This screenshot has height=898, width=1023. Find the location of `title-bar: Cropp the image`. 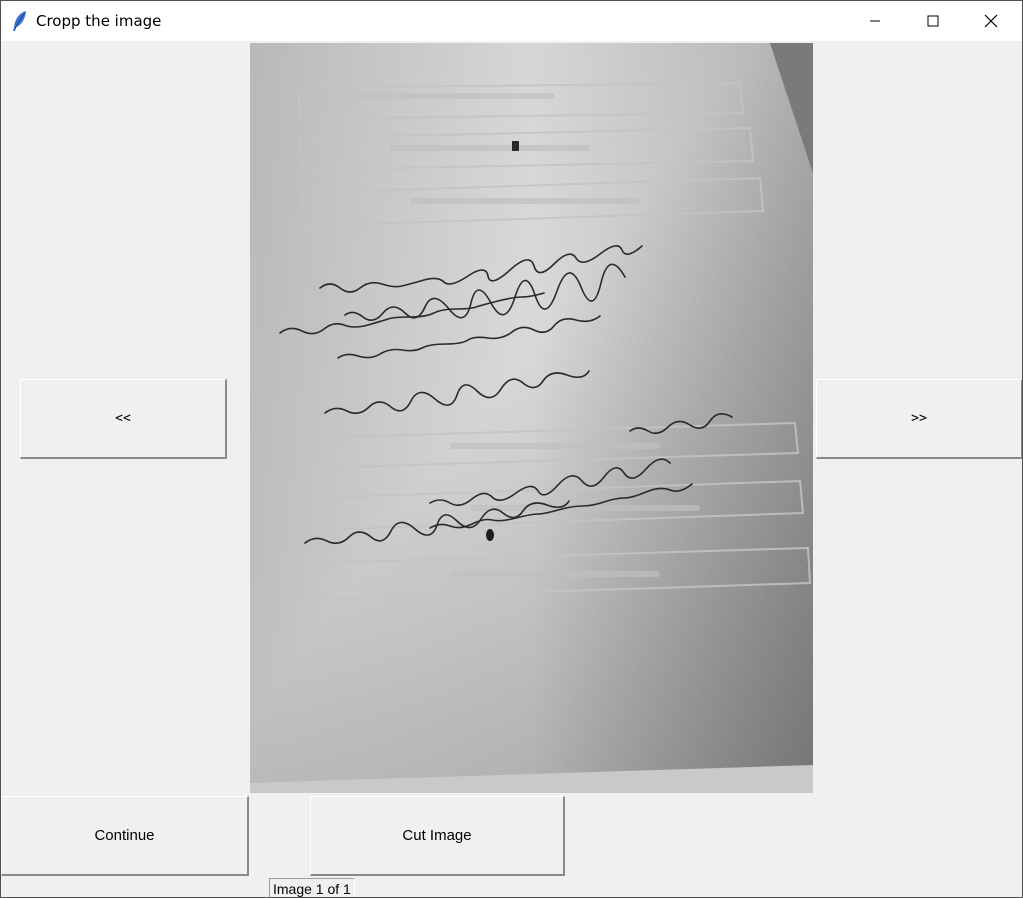

title-bar: Cropp the image is located at coordinates (511, 21).